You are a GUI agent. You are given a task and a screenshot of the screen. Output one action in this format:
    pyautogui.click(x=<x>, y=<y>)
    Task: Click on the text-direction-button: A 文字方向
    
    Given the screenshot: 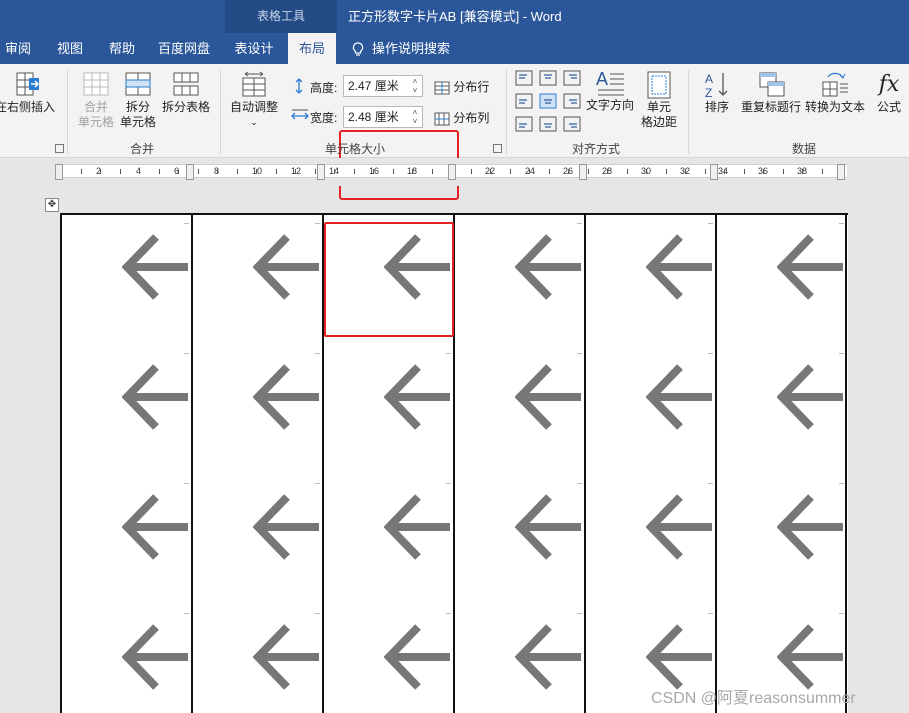 What is the action you would take?
    pyautogui.click(x=610, y=90)
    